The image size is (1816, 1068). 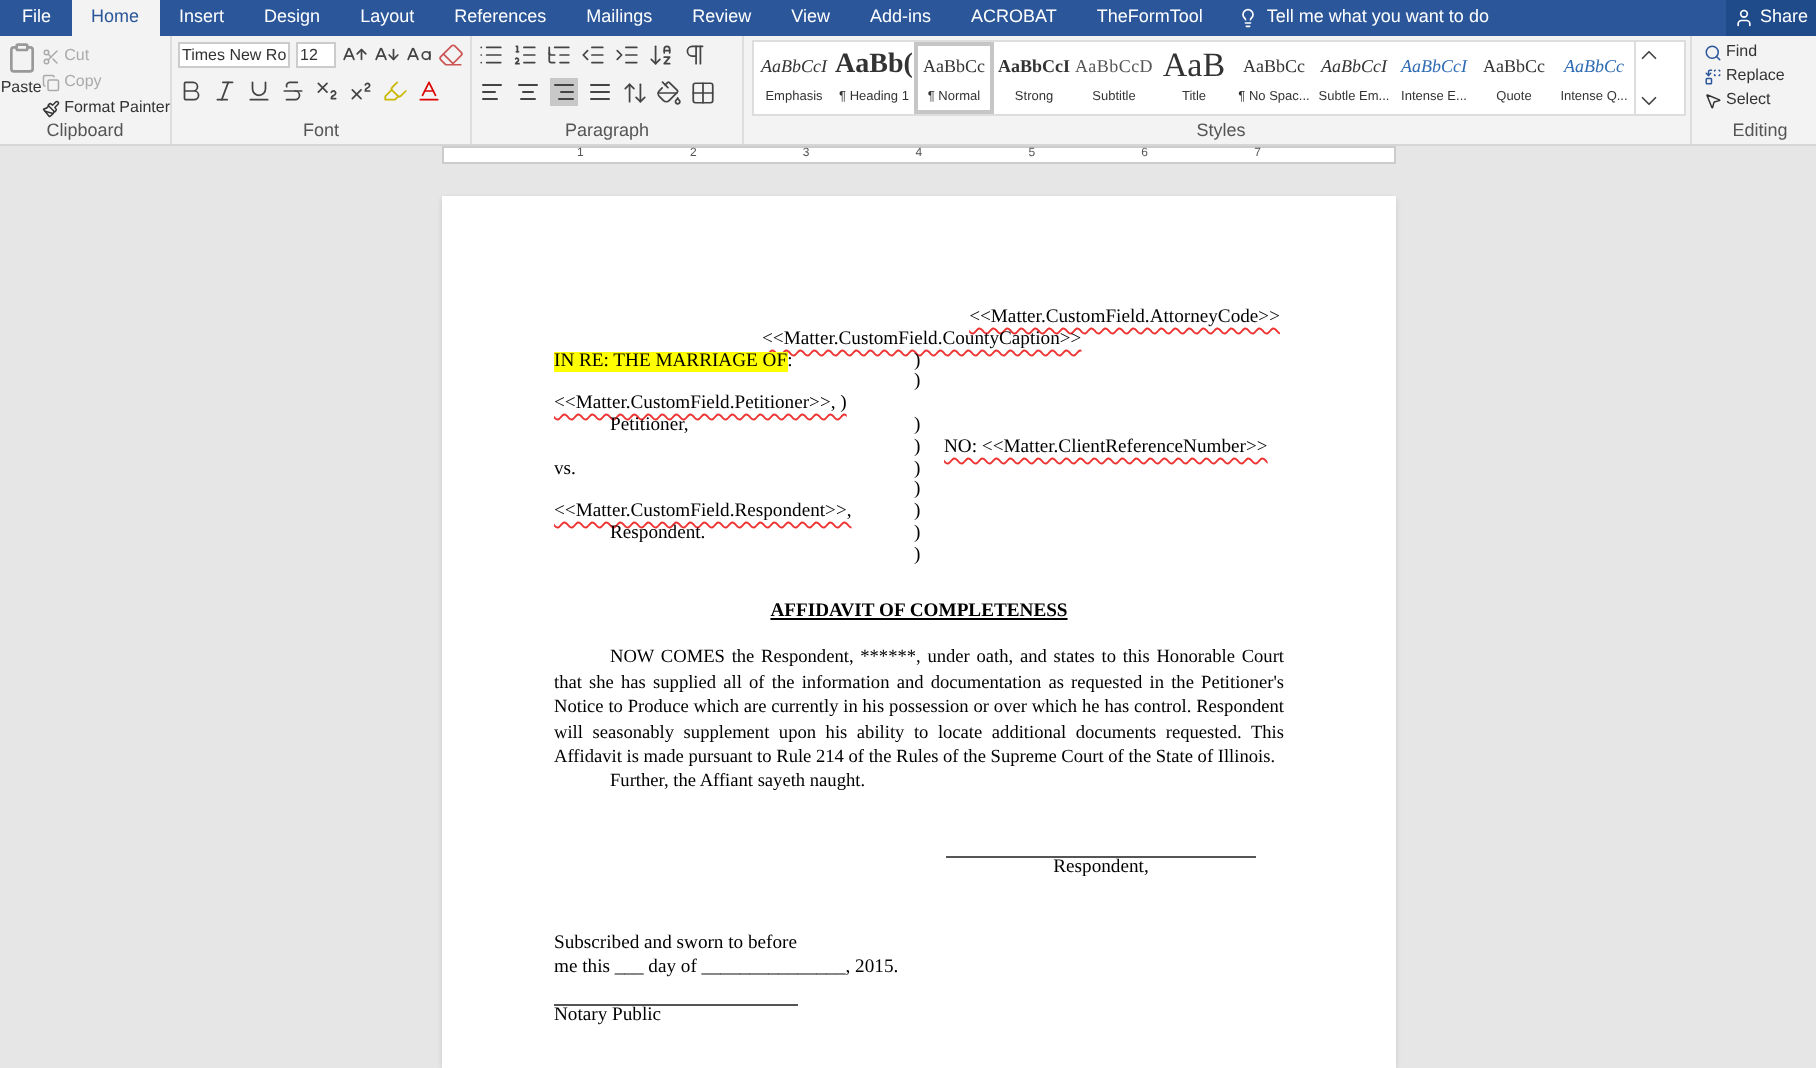 I want to click on ribbon-tab: Add-ins, so click(x=901, y=18).